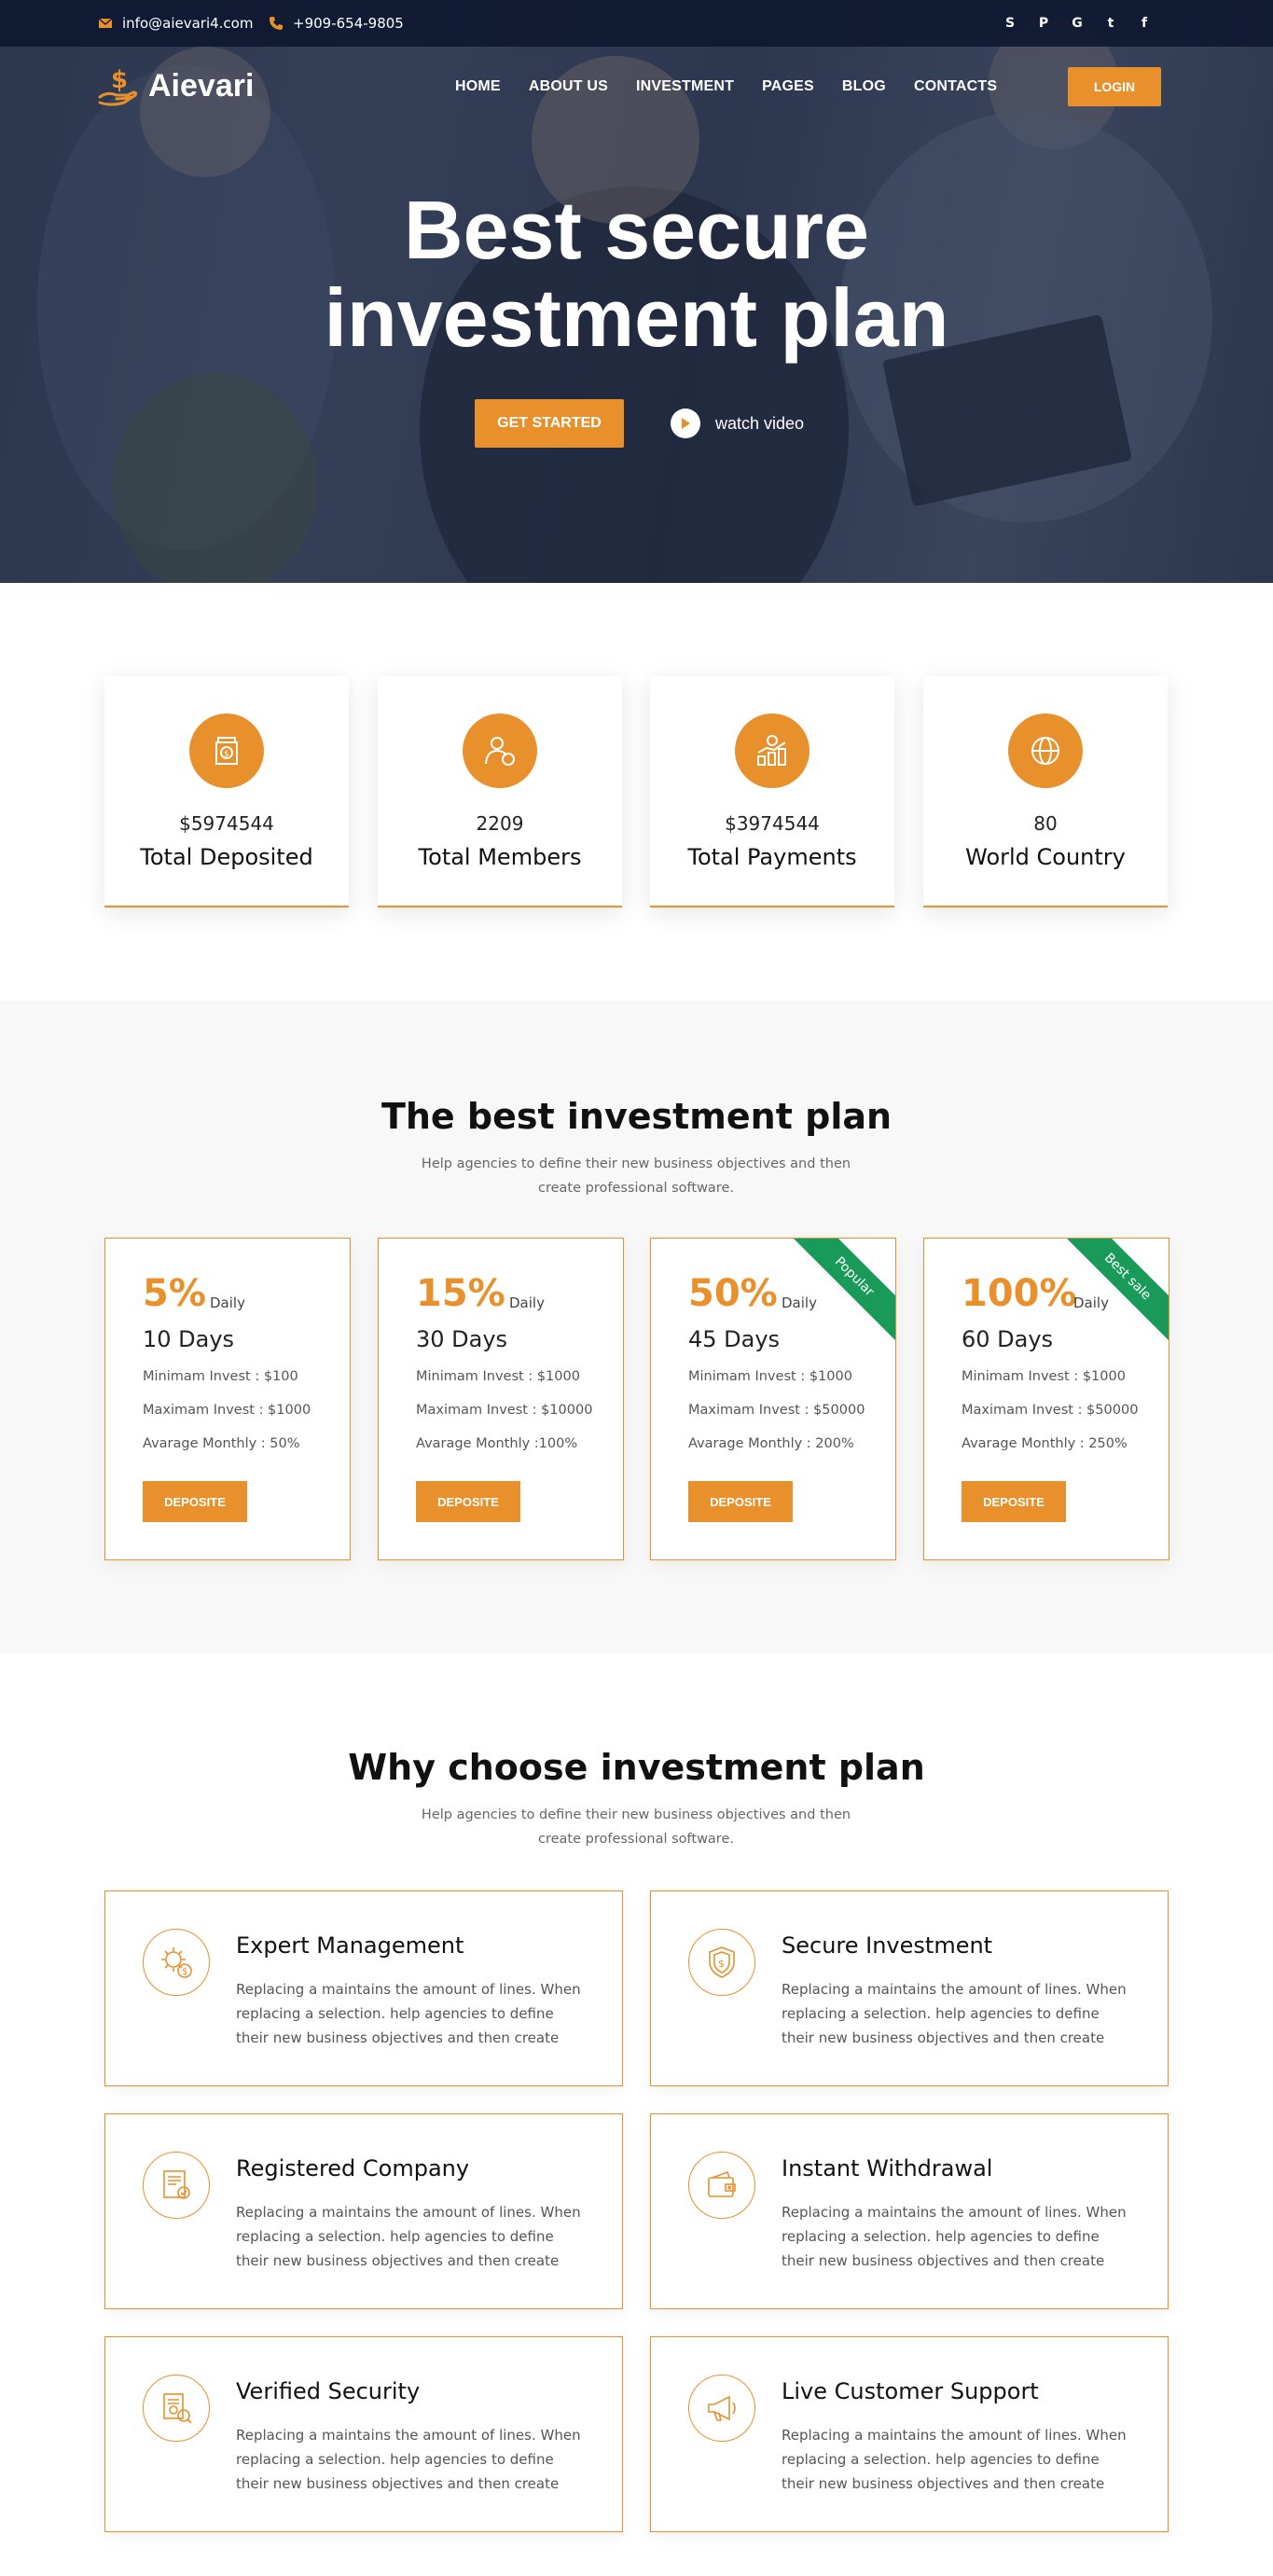  I want to click on stat-value: 2209, so click(500, 823).